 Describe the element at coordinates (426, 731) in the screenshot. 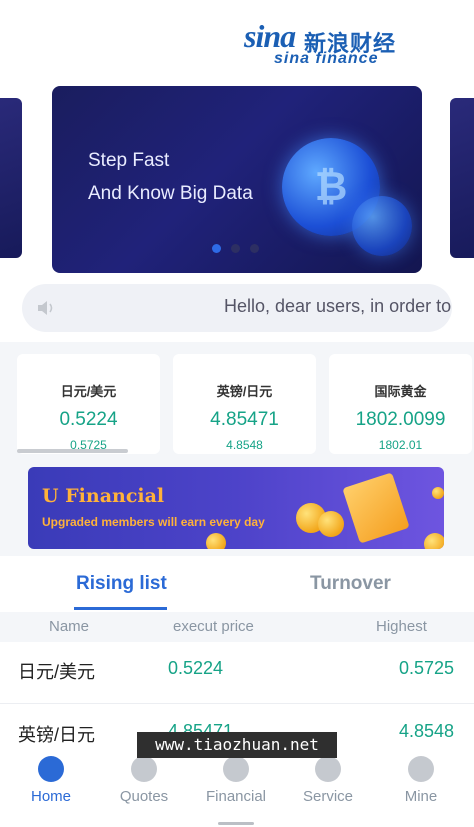

I see `row-highest: 4.8548` at that location.